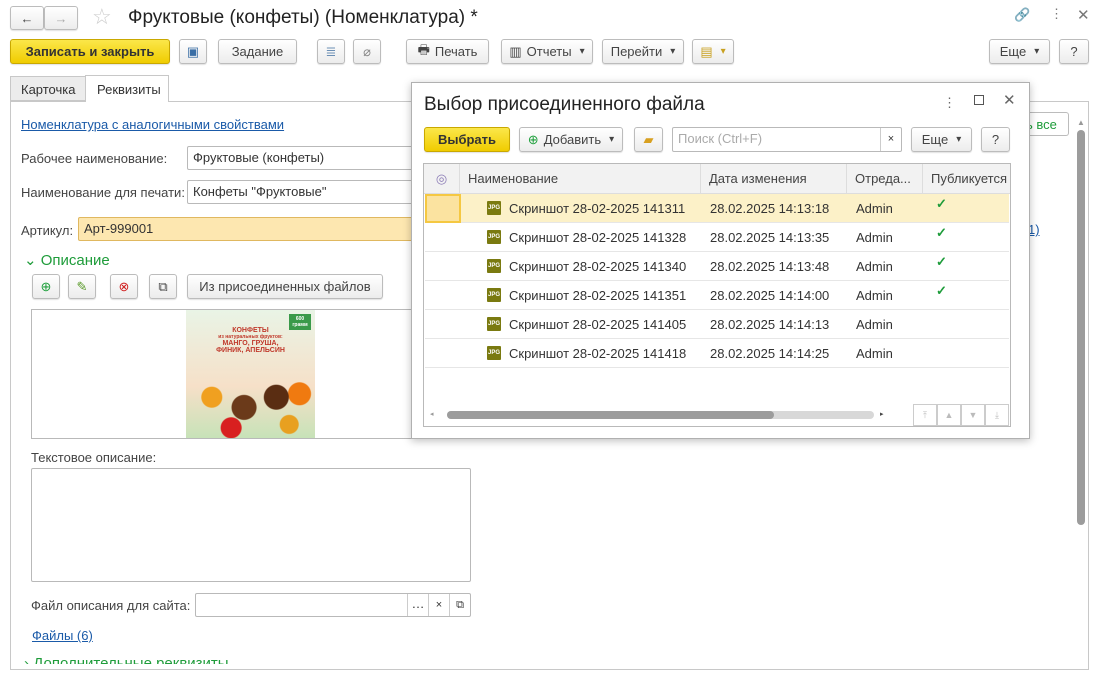  I want to click on select-button: Выбрать, so click(467, 139).